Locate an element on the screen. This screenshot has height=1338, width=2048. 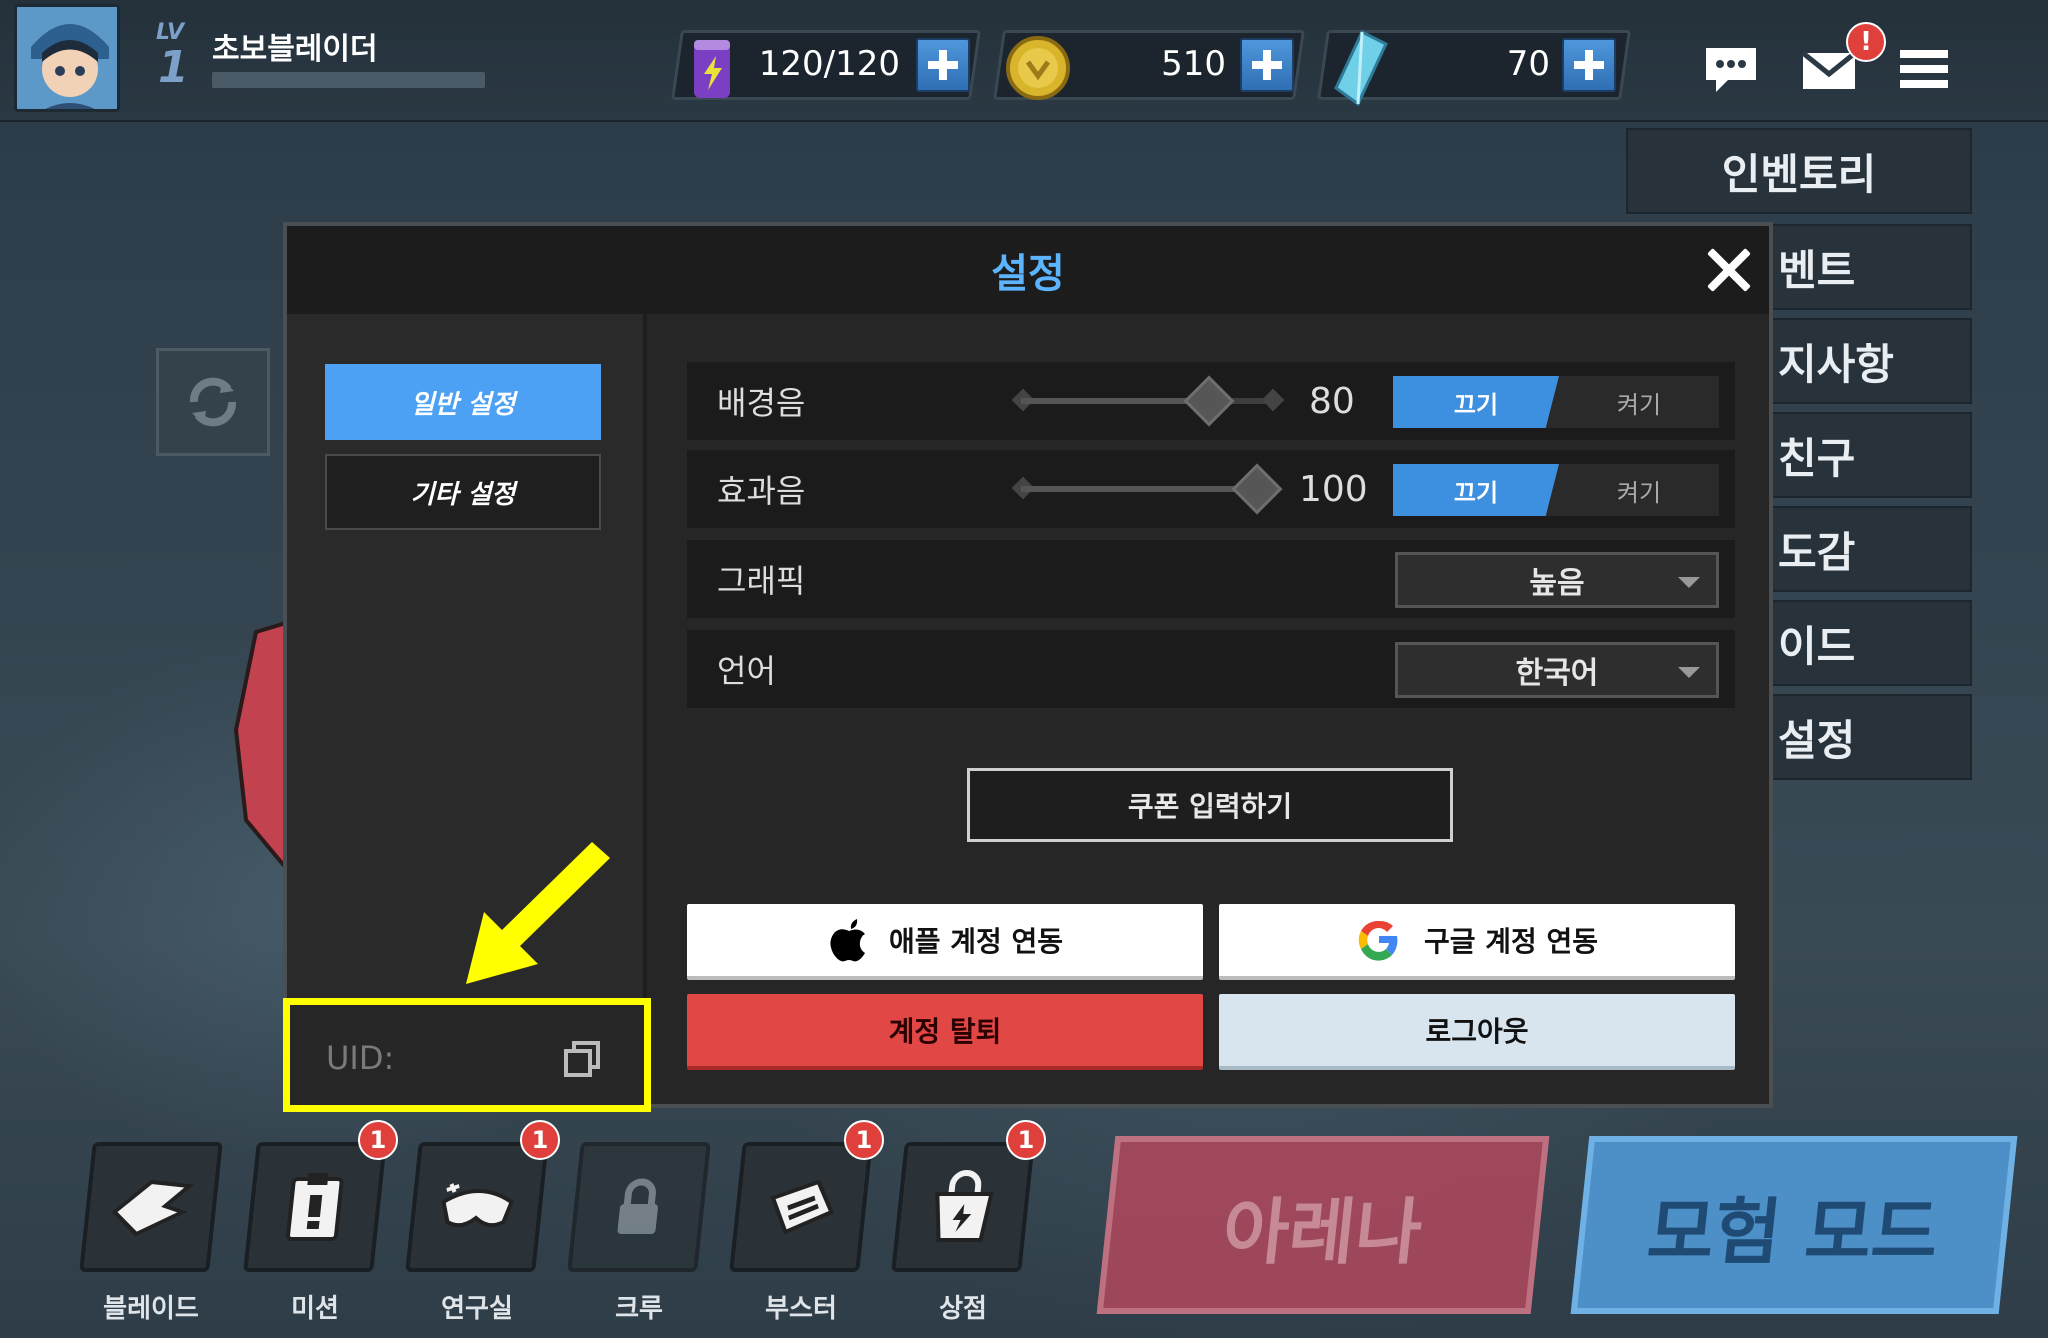
copy-icon is located at coordinates (582, 1059).